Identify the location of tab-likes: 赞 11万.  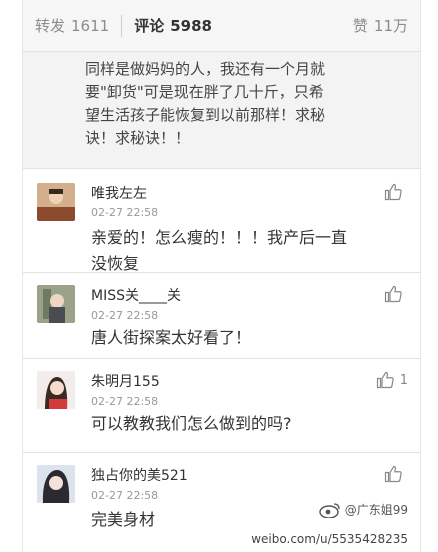
(380, 25).